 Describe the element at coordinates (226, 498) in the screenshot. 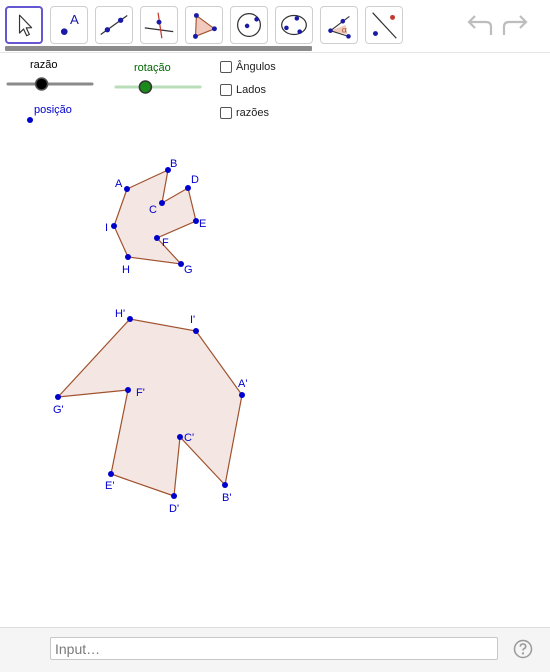

I see `vertex-label: B'` at that location.